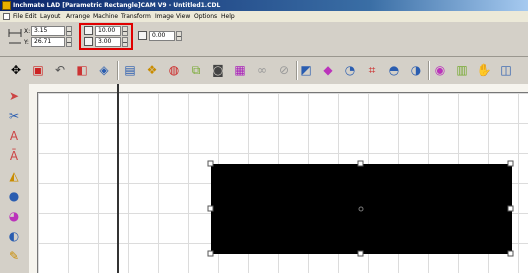 The width and height of the screenshot is (528, 273). Describe the element at coordinates (228, 16) in the screenshot. I see `menu-help: Help` at that location.